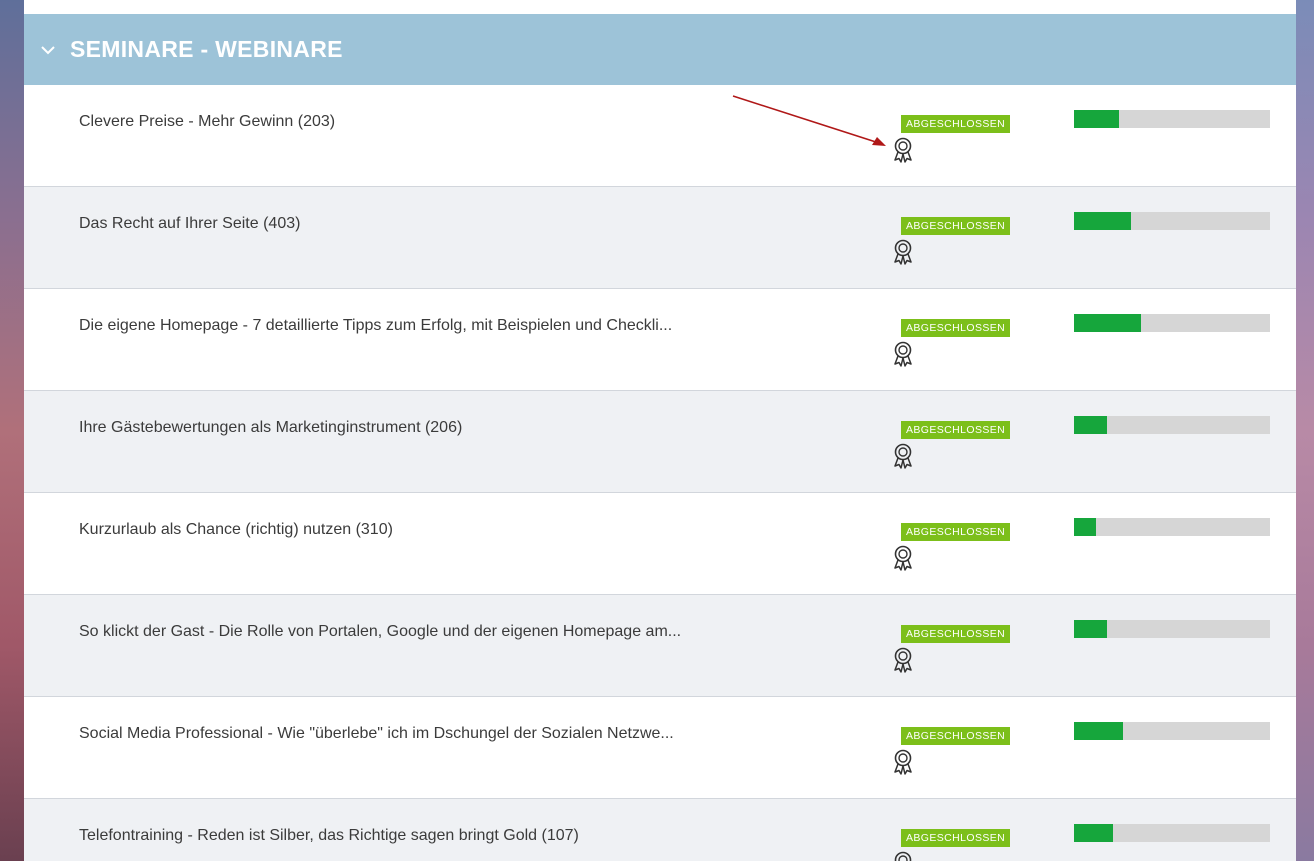  I want to click on background-right, so click(1305, 430).